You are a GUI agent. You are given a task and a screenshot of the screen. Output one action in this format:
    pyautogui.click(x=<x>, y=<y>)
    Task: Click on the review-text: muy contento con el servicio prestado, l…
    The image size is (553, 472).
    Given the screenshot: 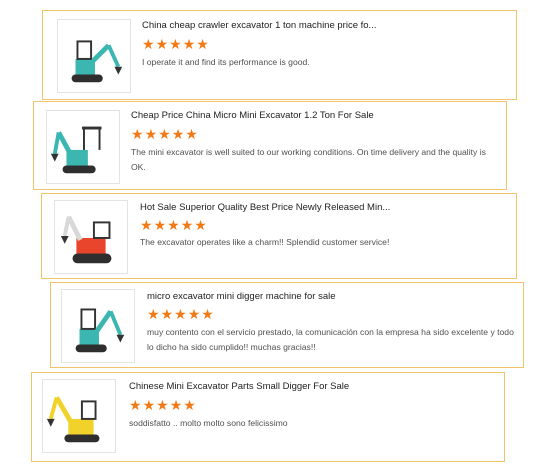 What is the action you would take?
    pyautogui.click(x=330, y=339)
    